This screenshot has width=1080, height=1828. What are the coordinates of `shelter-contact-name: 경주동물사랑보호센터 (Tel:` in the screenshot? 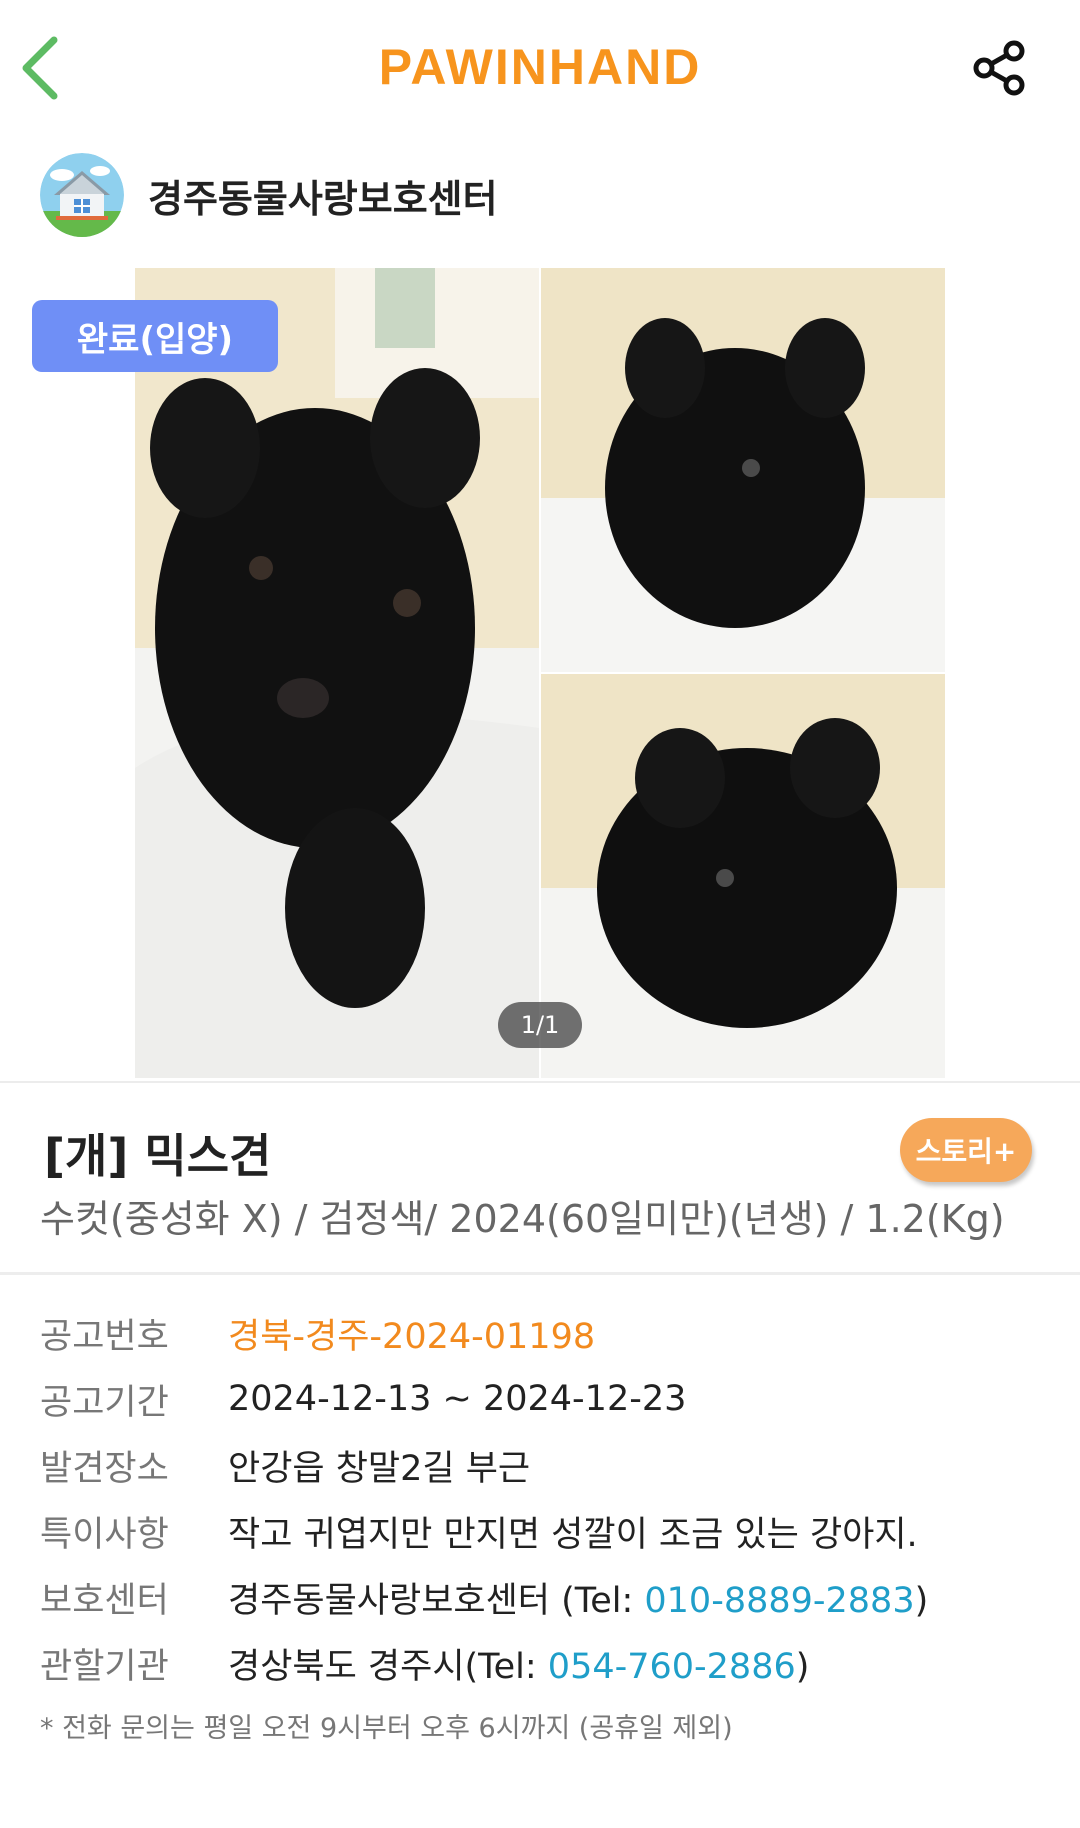 It's located at (436, 1600).